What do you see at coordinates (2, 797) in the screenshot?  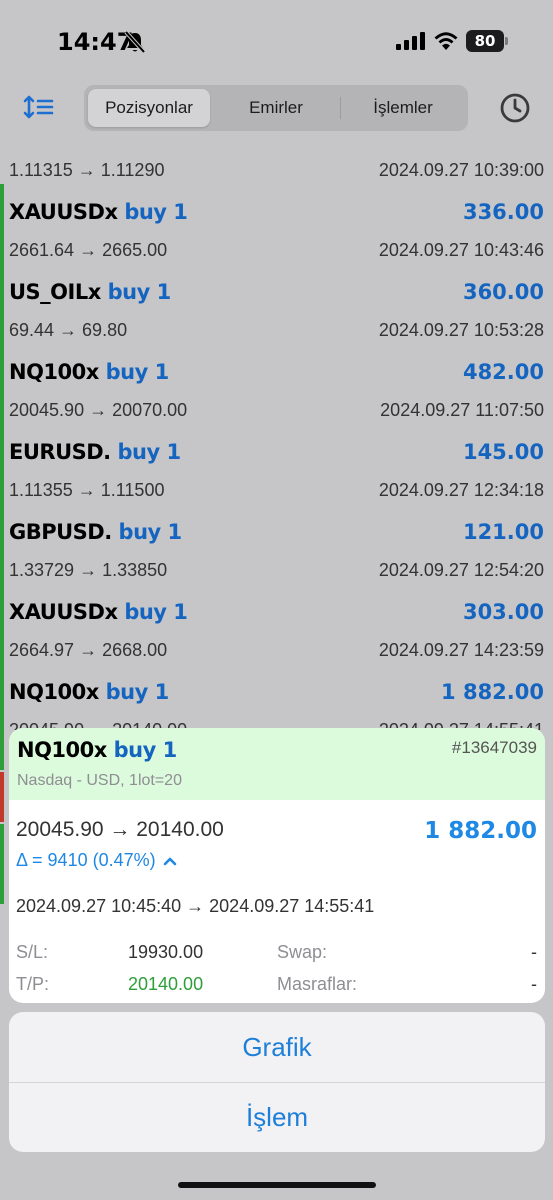 I see `sell-indicator-bar` at bounding box center [2, 797].